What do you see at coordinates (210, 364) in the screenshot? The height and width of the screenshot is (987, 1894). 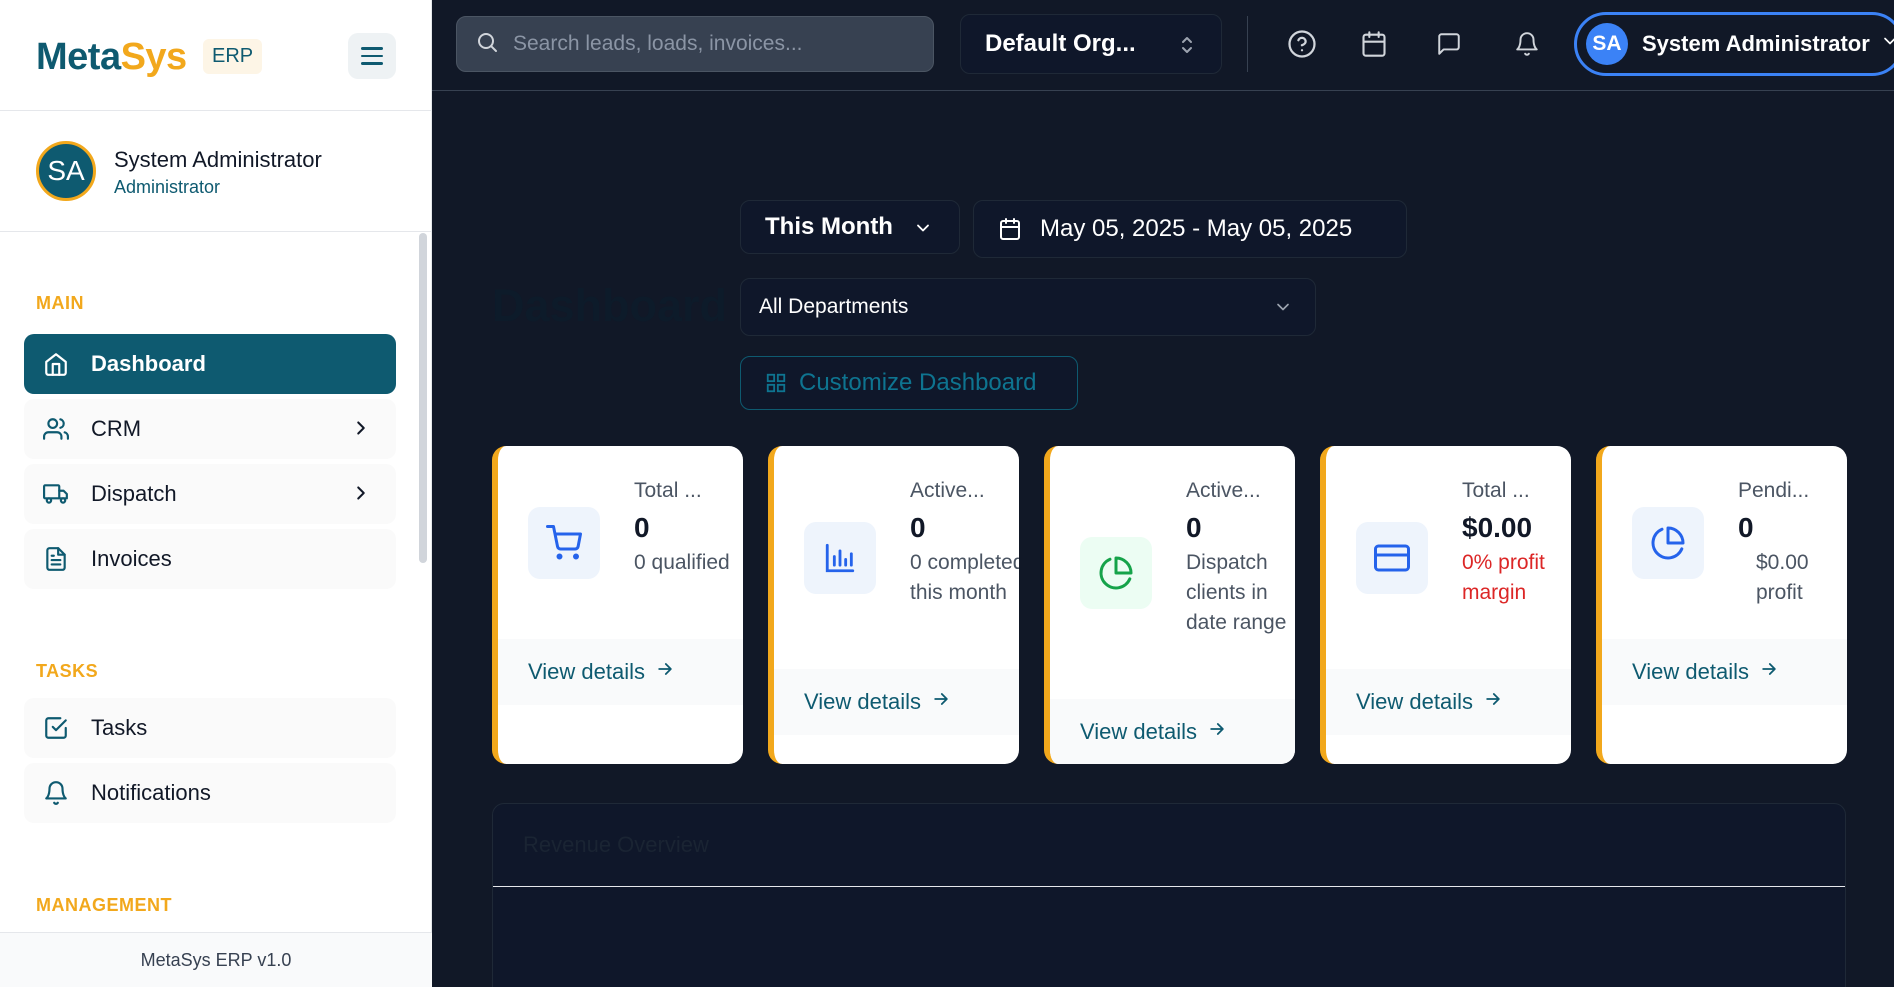 I see `sidebar-item-dashboard: Dashboard` at bounding box center [210, 364].